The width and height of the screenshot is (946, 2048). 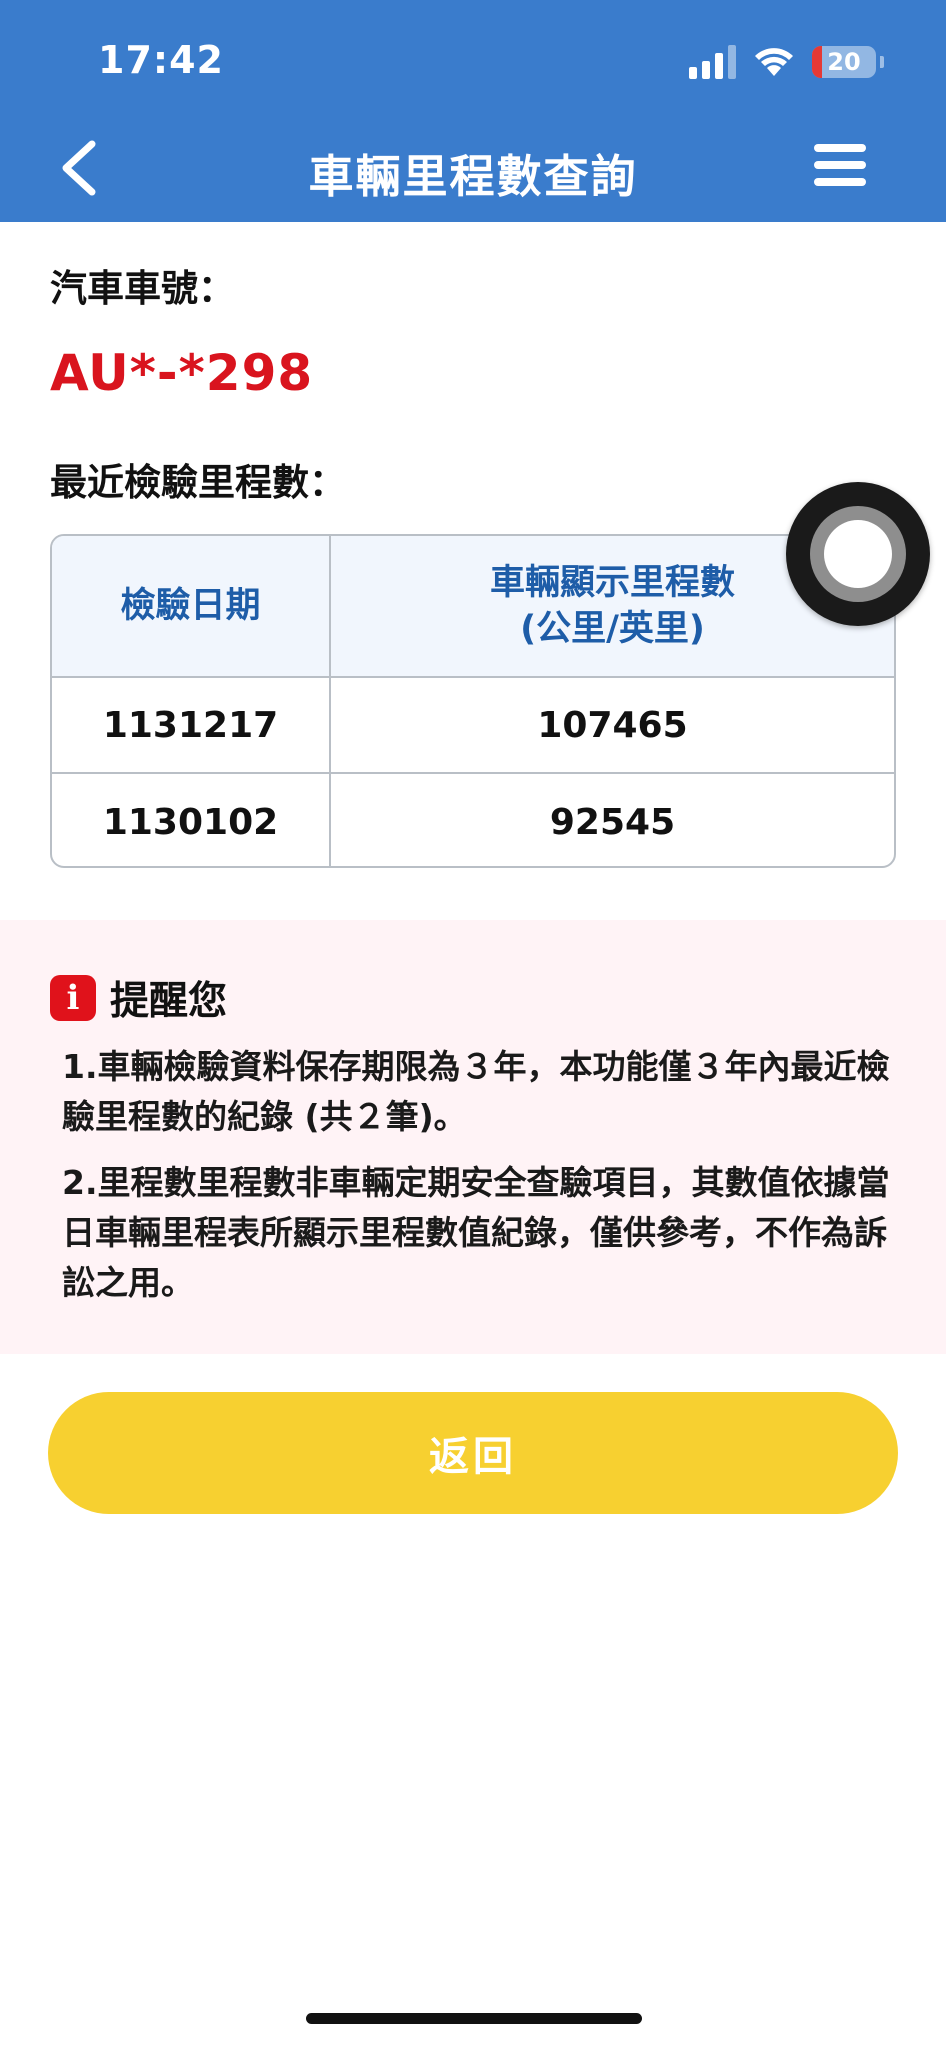 What do you see at coordinates (473, 111) in the screenshot?
I see `app-header: 17:42 20 車輛里程數查詢` at bounding box center [473, 111].